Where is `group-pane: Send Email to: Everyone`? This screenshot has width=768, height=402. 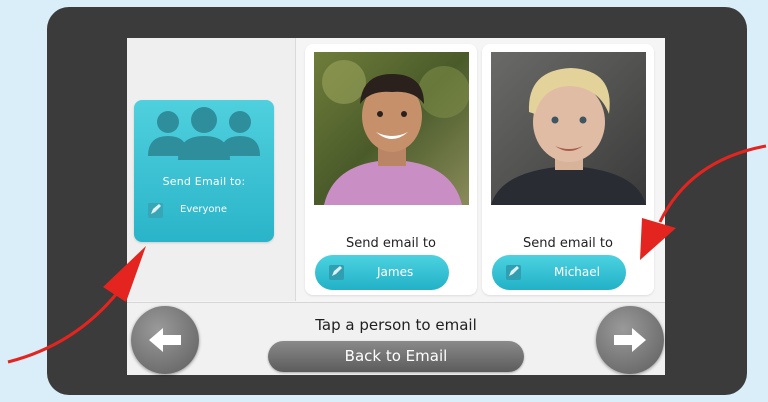
group-pane: Send Email to: Everyone is located at coordinates (211, 169).